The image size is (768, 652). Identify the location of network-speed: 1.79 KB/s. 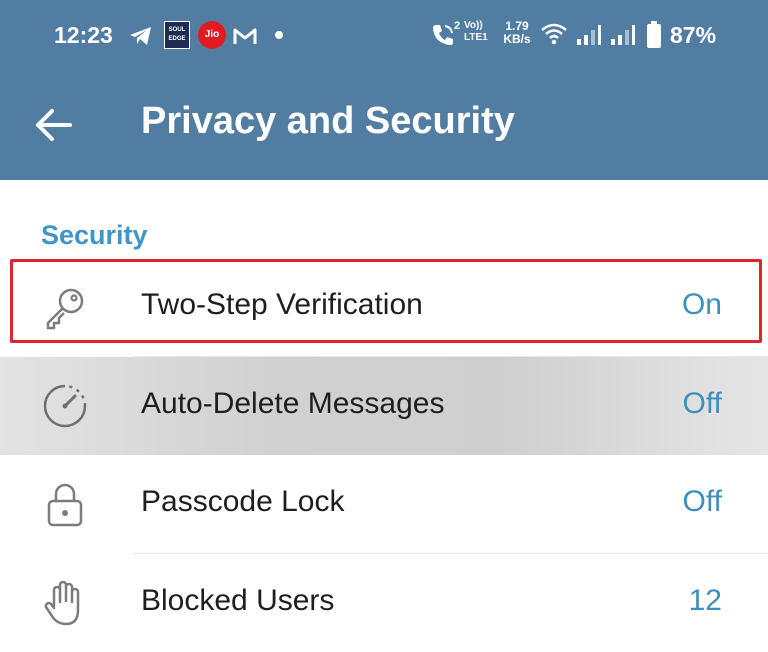
(517, 33).